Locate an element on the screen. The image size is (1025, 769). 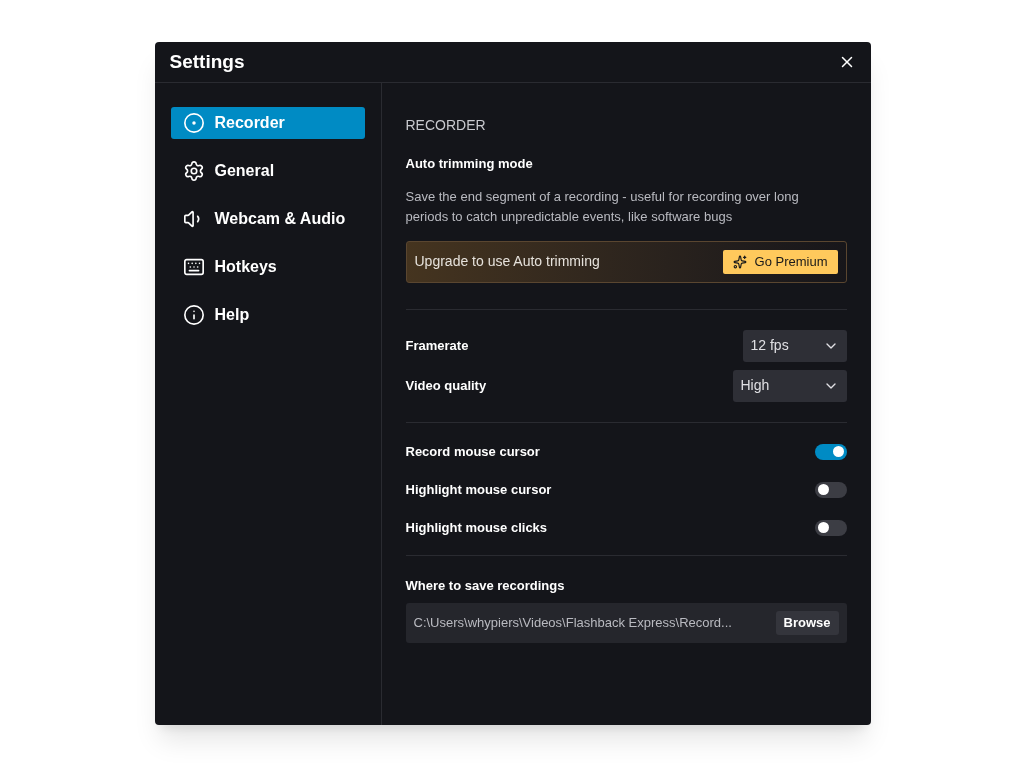
dropdown: High is located at coordinates (789, 385).